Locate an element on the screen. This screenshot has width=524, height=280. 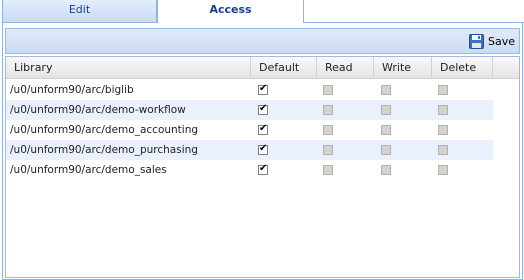
library-path: /u0/unform90/arc/demo_sales is located at coordinates (88, 170).